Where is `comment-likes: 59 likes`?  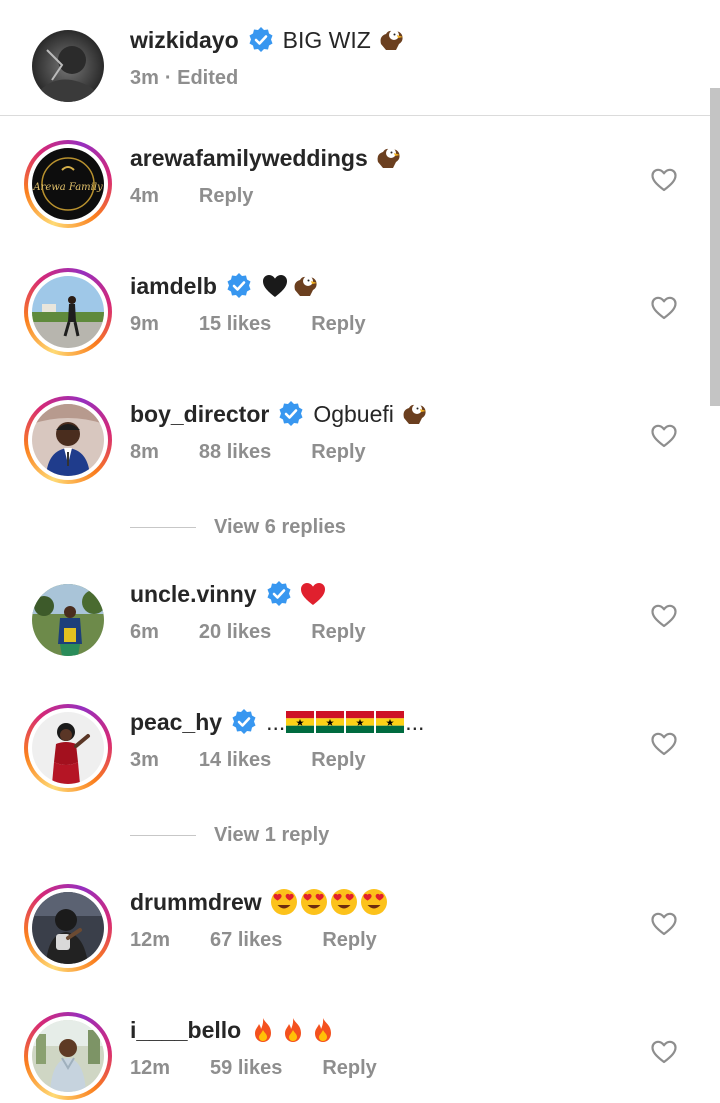 comment-likes: 59 likes is located at coordinates (246, 1068).